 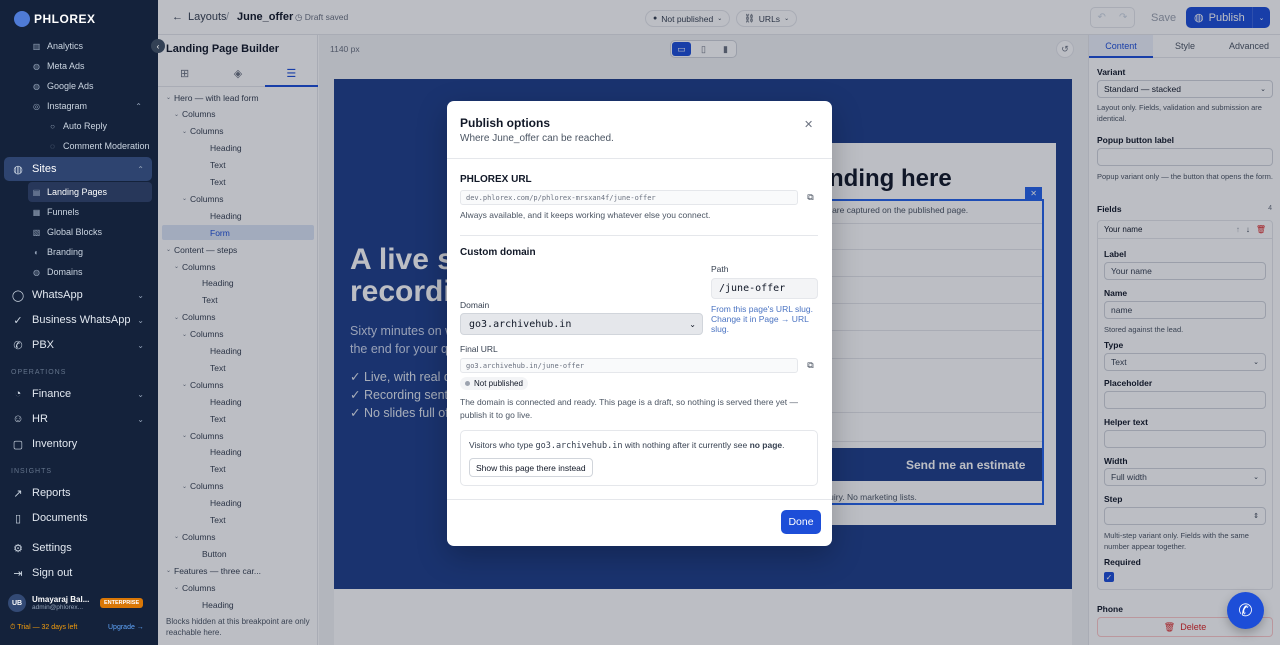 I want to click on trial-notice: ⏱ Trial — 32 days left, so click(x=44, y=627).